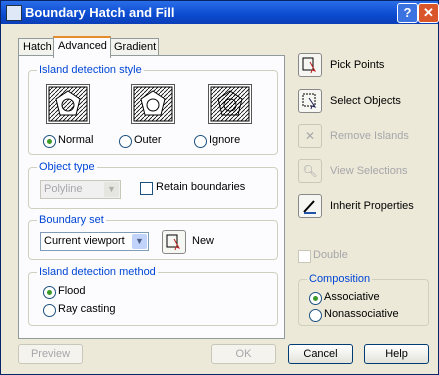  Describe the element at coordinates (428, 13) in the screenshot. I see `close-button: ✕` at that location.